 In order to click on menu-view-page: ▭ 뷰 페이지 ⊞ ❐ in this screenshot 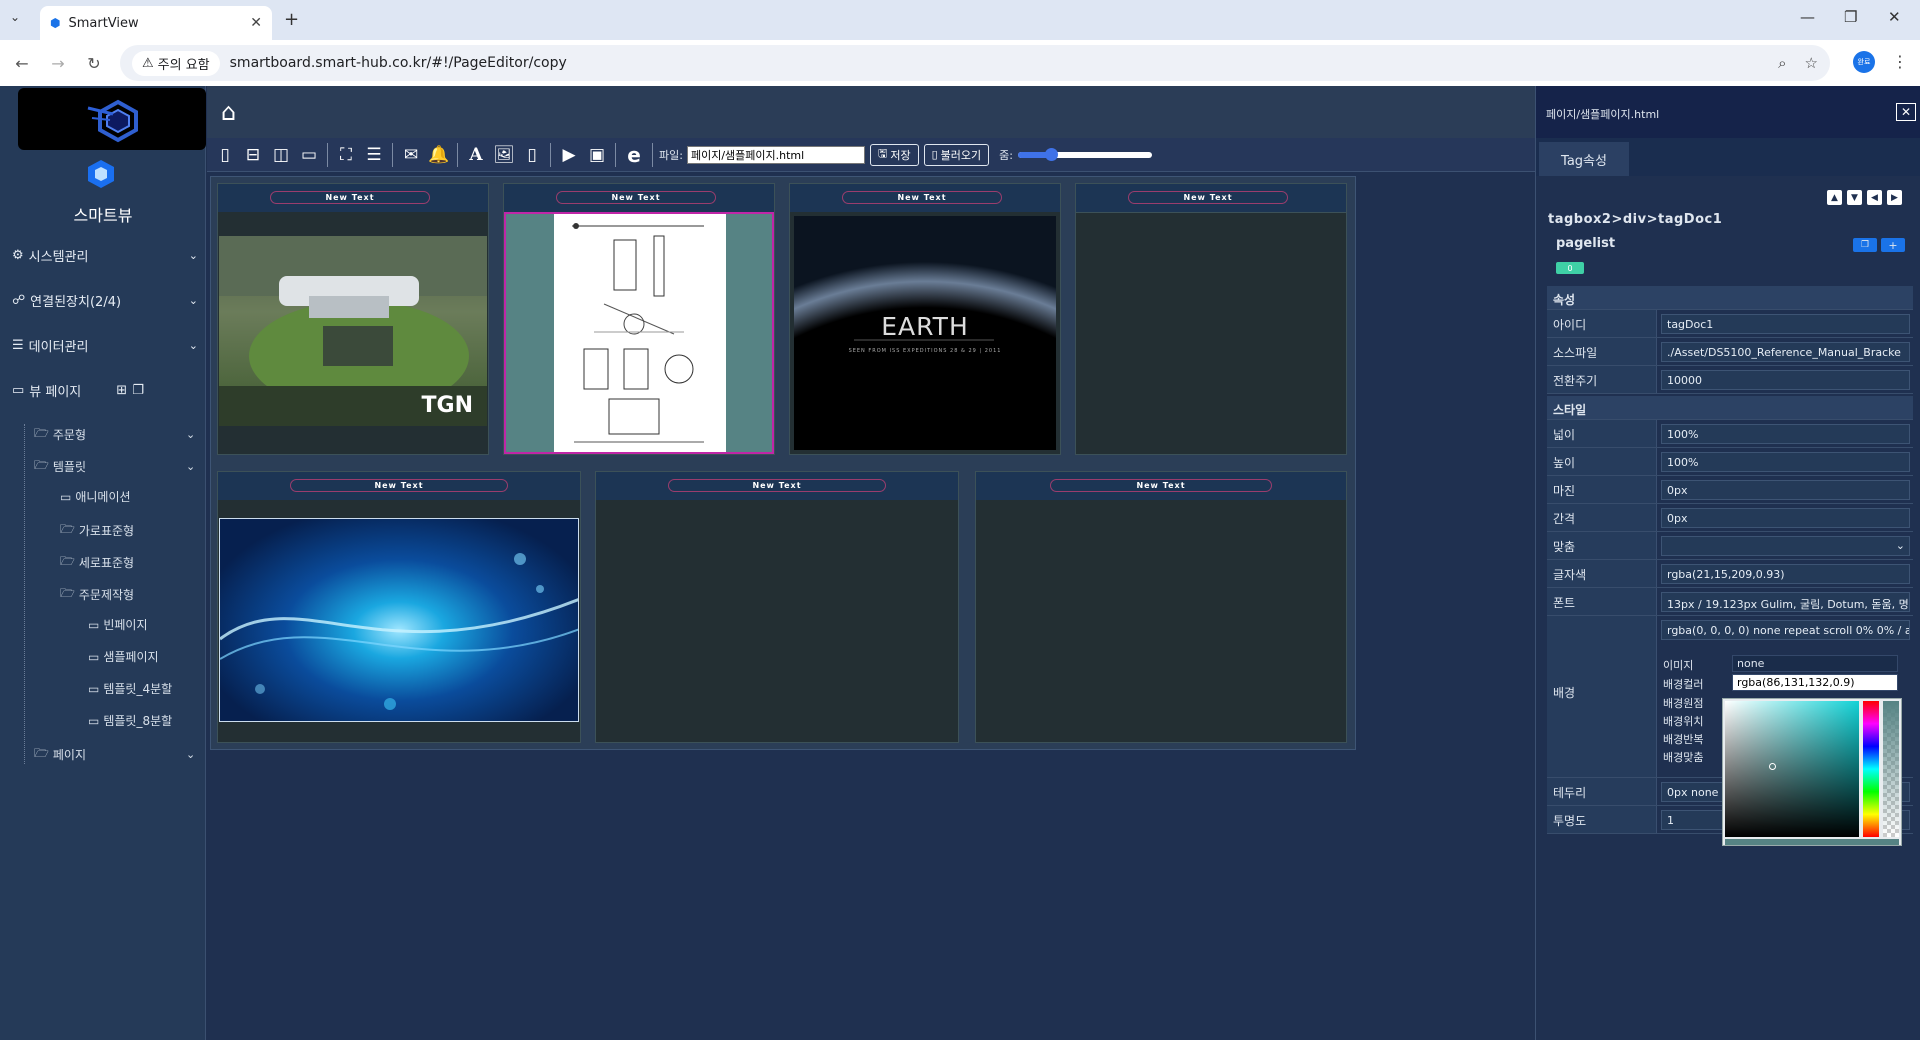, I will do `click(105, 390)`.